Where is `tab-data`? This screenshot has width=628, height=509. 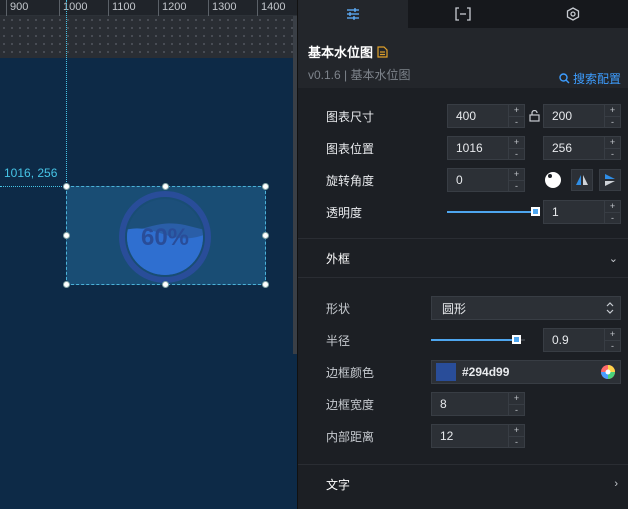 tab-data is located at coordinates (463, 14).